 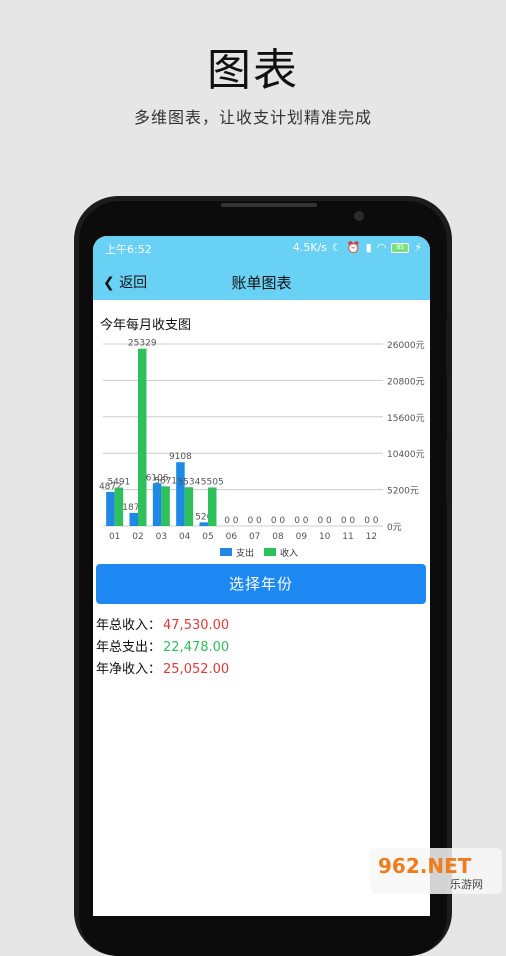 What do you see at coordinates (129, 647) in the screenshot?
I see `expense-label: 年总支出：` at bounding box center [129, 647].